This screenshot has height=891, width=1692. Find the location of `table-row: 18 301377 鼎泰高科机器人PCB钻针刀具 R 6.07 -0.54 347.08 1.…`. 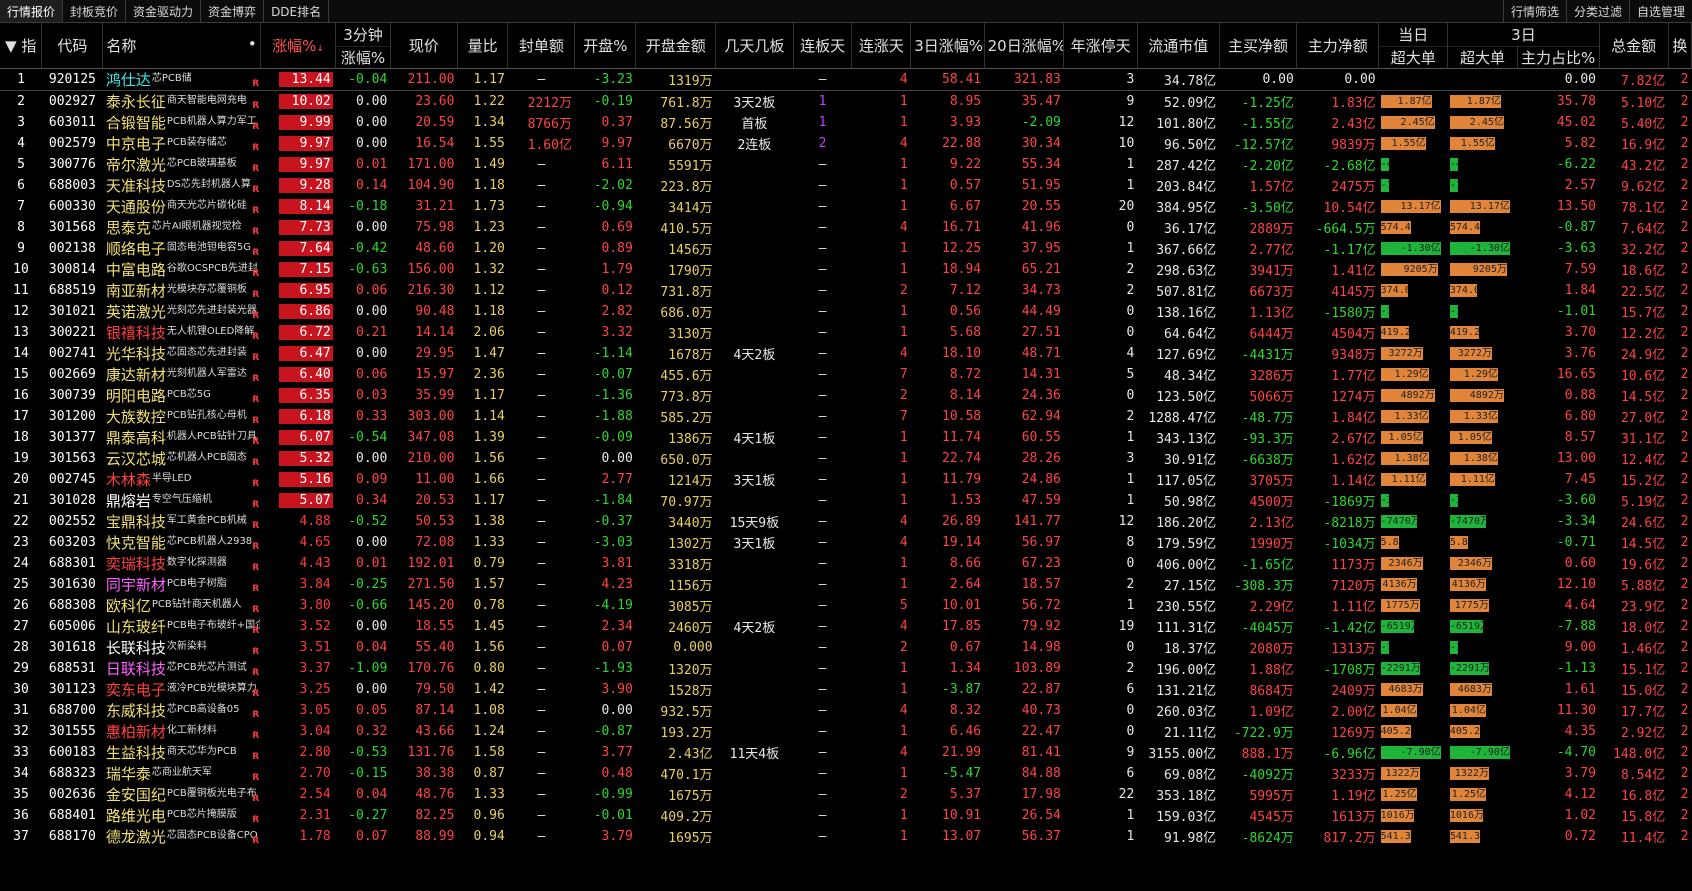

table-row: 18 301377 鼎泰高科机器人PCB钻针刀具 R 6.07 -0.54 347.08 1.… is located at coordinates (846, 437).